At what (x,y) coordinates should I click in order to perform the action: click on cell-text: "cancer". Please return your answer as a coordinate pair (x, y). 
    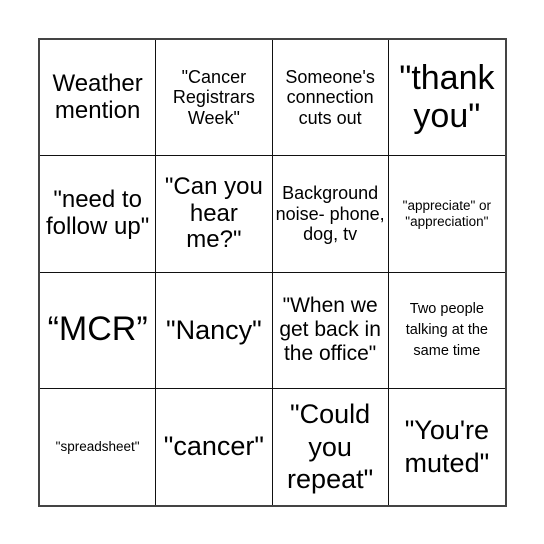
    Looking at the image, I should click on (213, 446).